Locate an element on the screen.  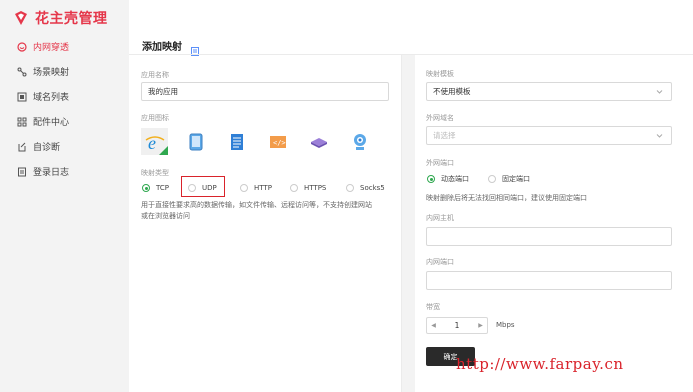
description-line: 或在浏览器访问 is located at coordinates (165, 215).